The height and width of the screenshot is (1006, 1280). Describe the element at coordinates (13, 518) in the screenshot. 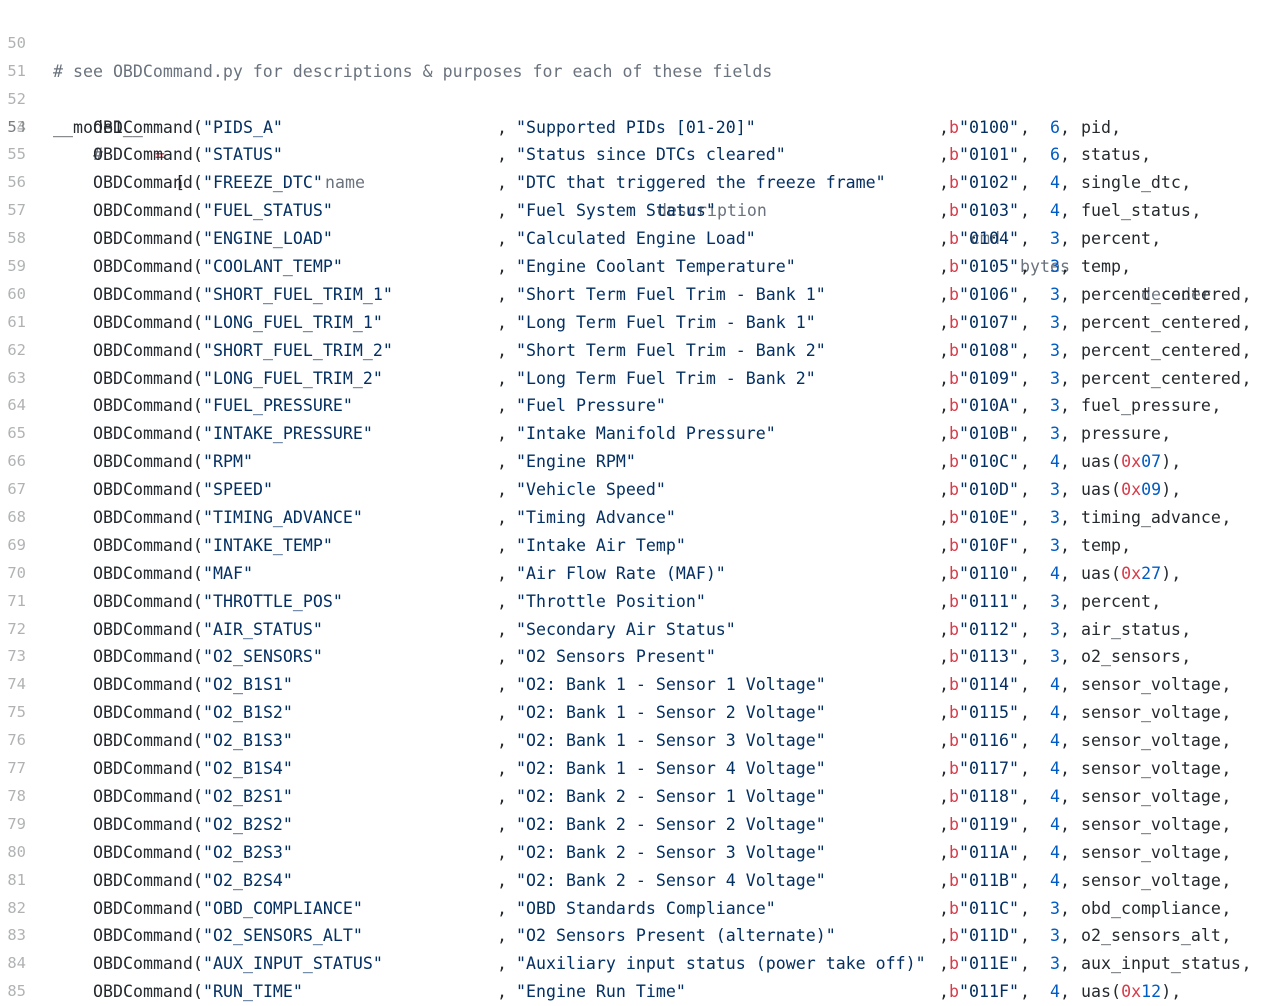

I see `line-number: 68` at that location.